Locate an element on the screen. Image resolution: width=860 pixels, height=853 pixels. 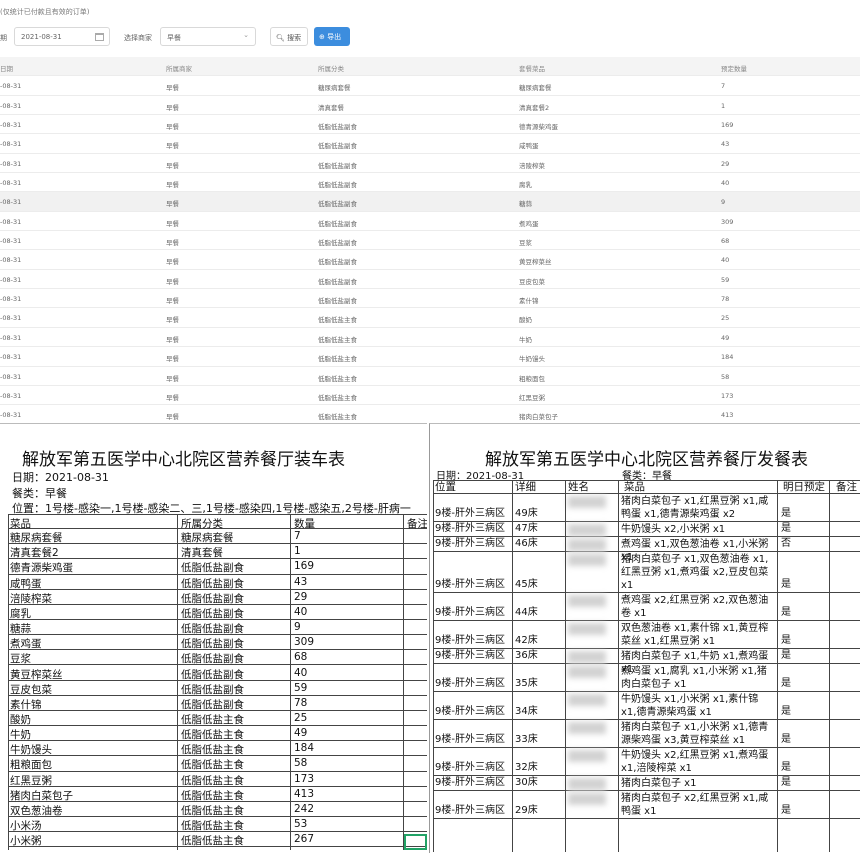
table-row: -08-31 早餐 低脂低盐副食 糖蒜 9 is located at coordinates (430, 202).